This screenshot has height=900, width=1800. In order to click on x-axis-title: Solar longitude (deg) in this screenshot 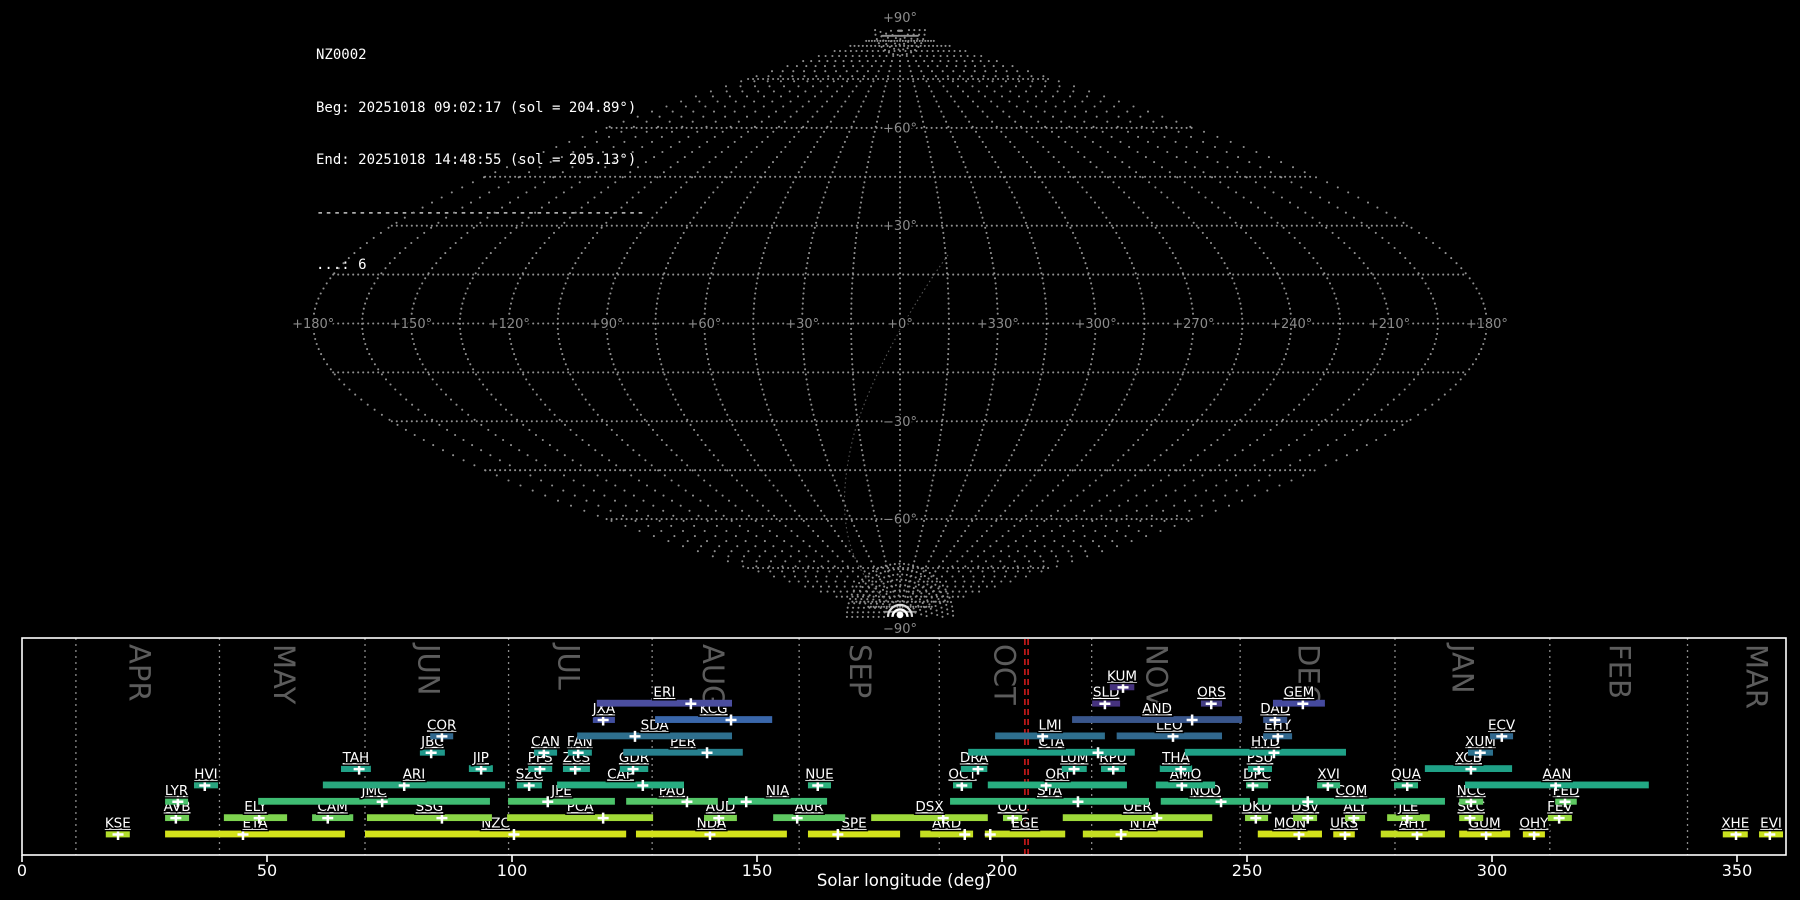, I will do `click(904, 880)`.